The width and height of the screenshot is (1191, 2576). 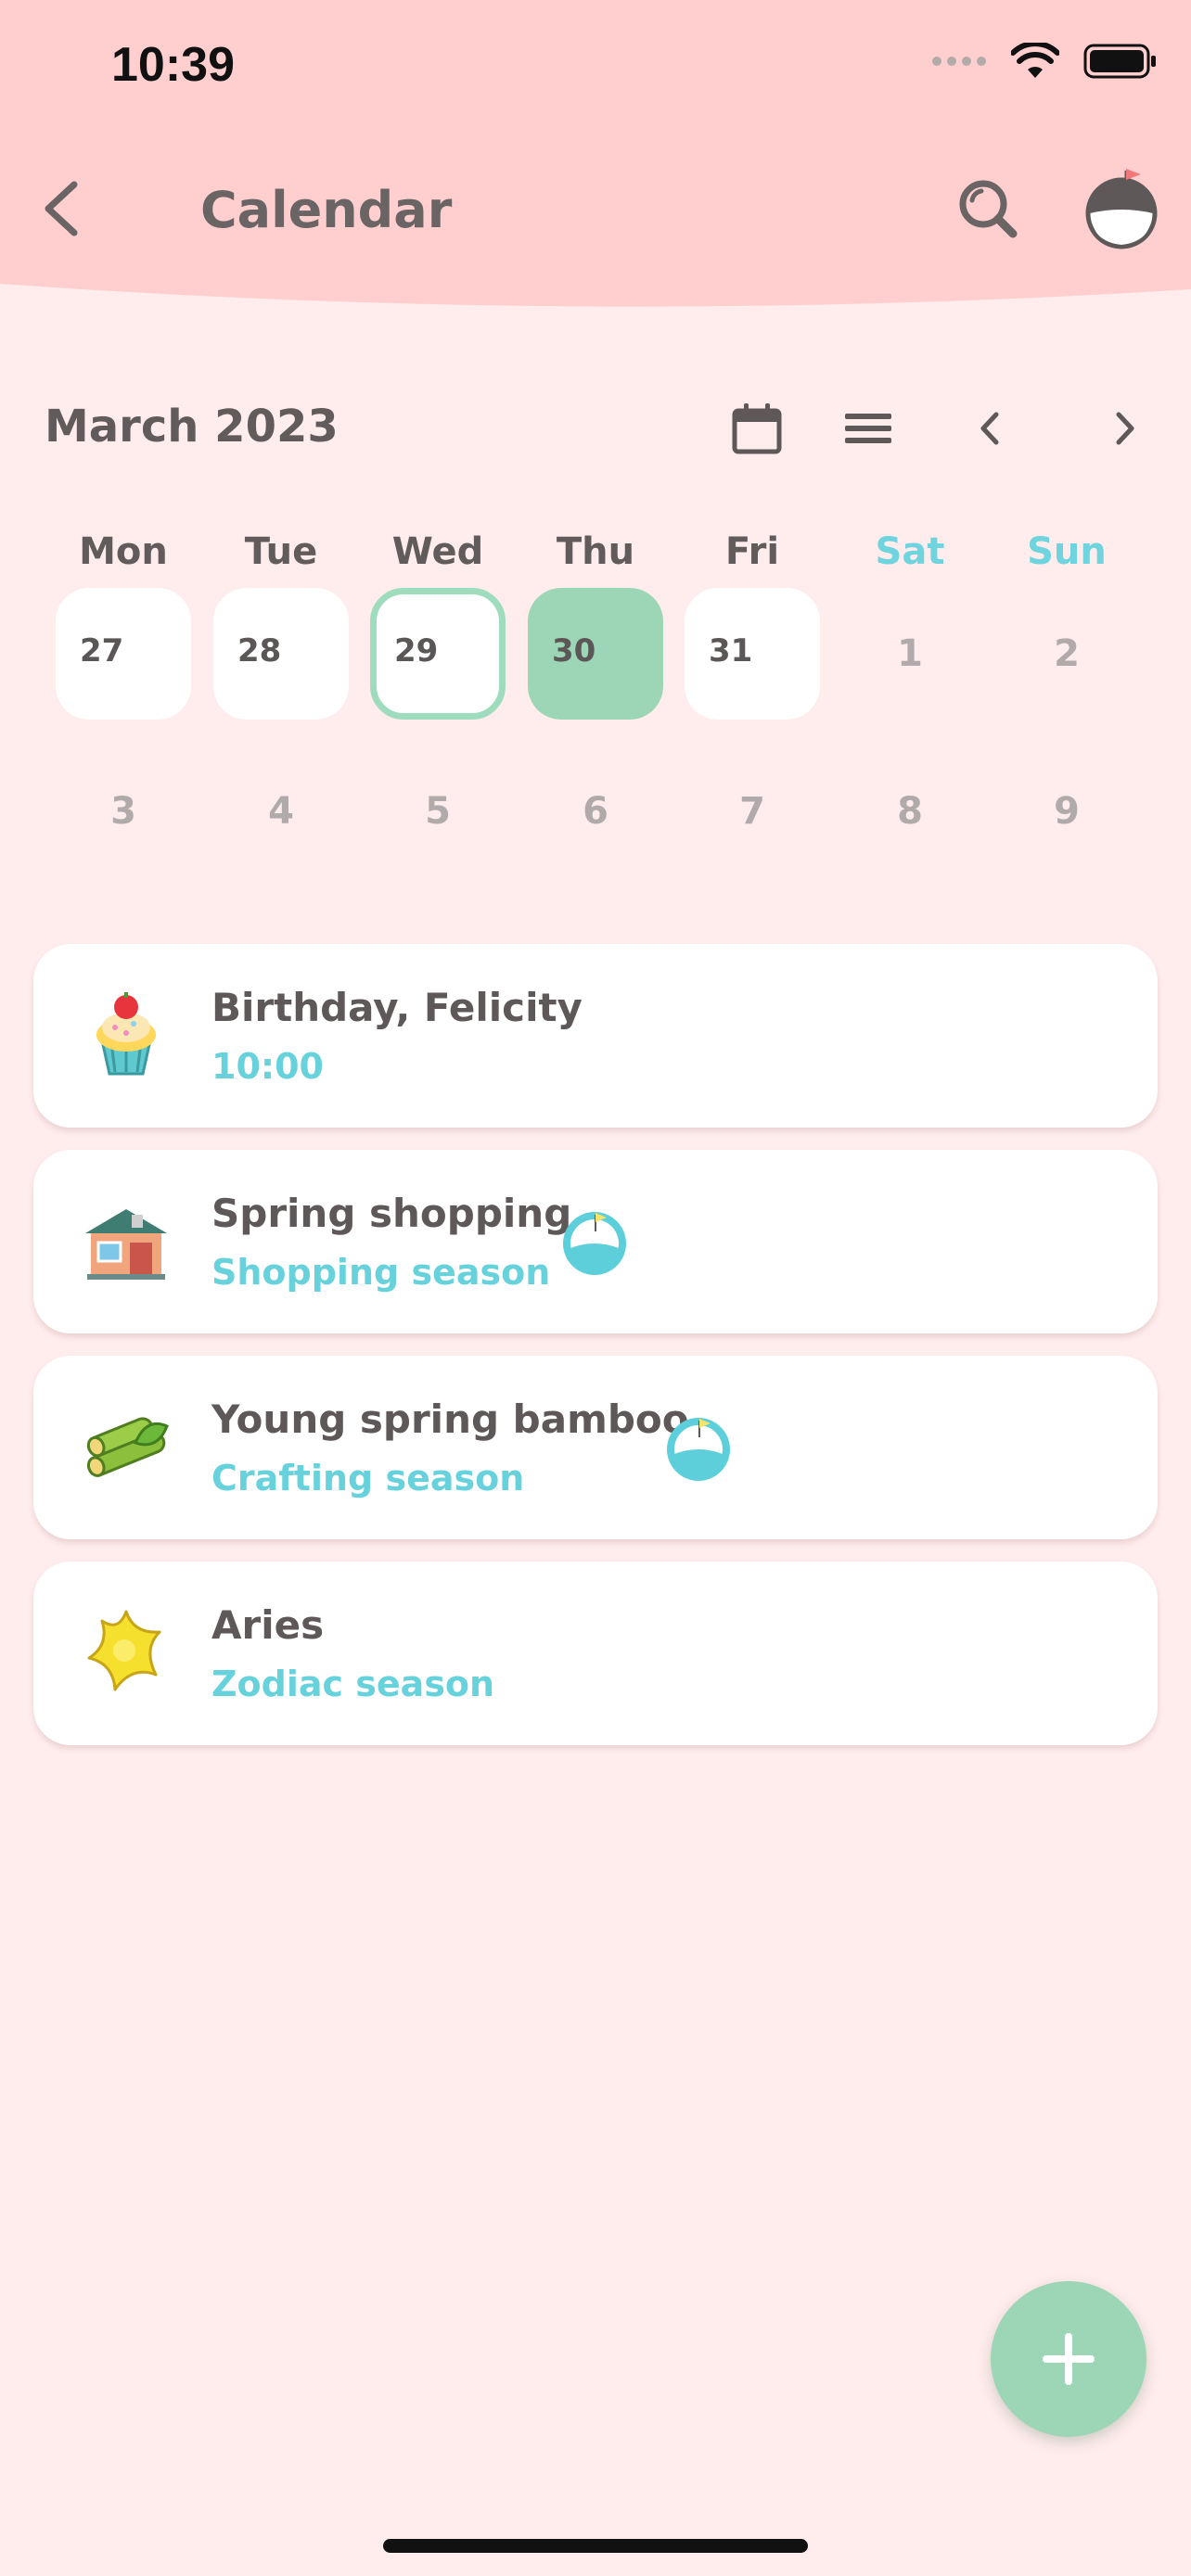 I want to click on event-subtitle: Shopping season, so click(x=381, y=1272).